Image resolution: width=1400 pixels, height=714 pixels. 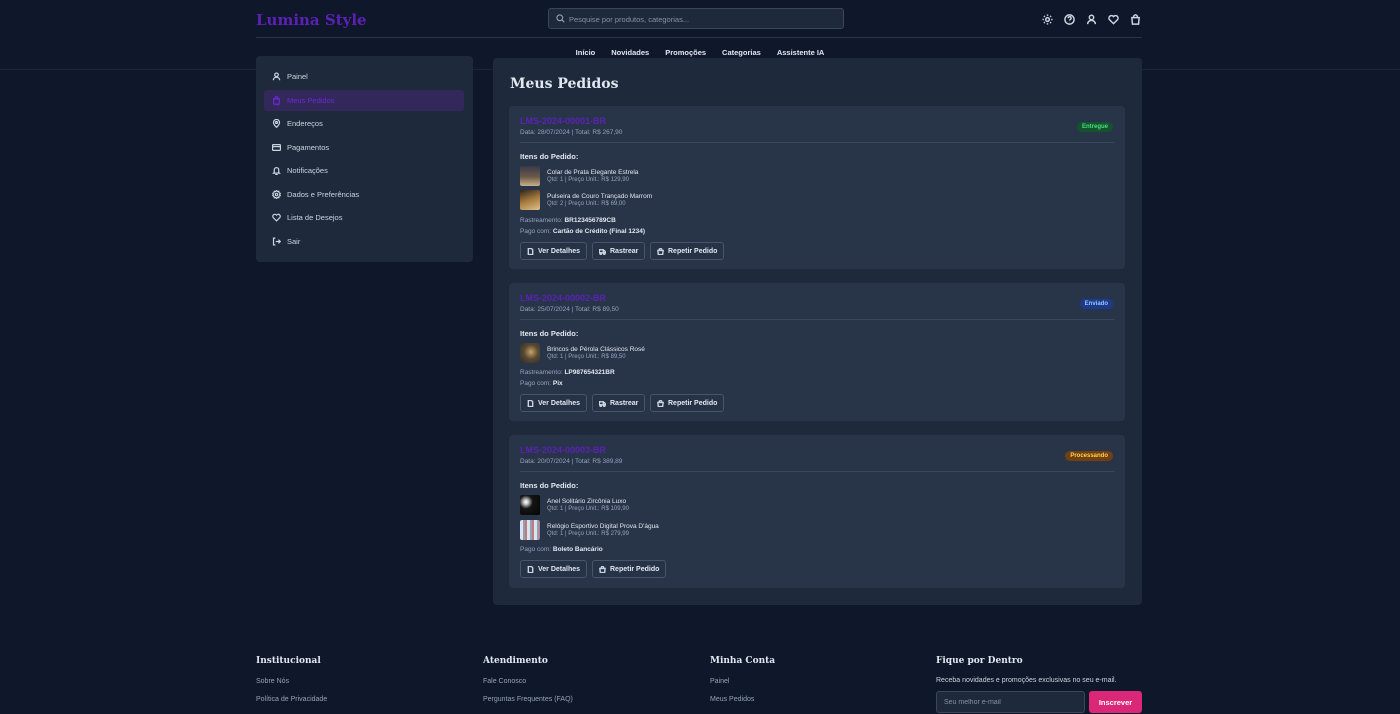 What do you see at coordinates (308, 147) in the screenshot?
I see `sidebar-item-label: Pagamentos` at bounding box center [308, 147].